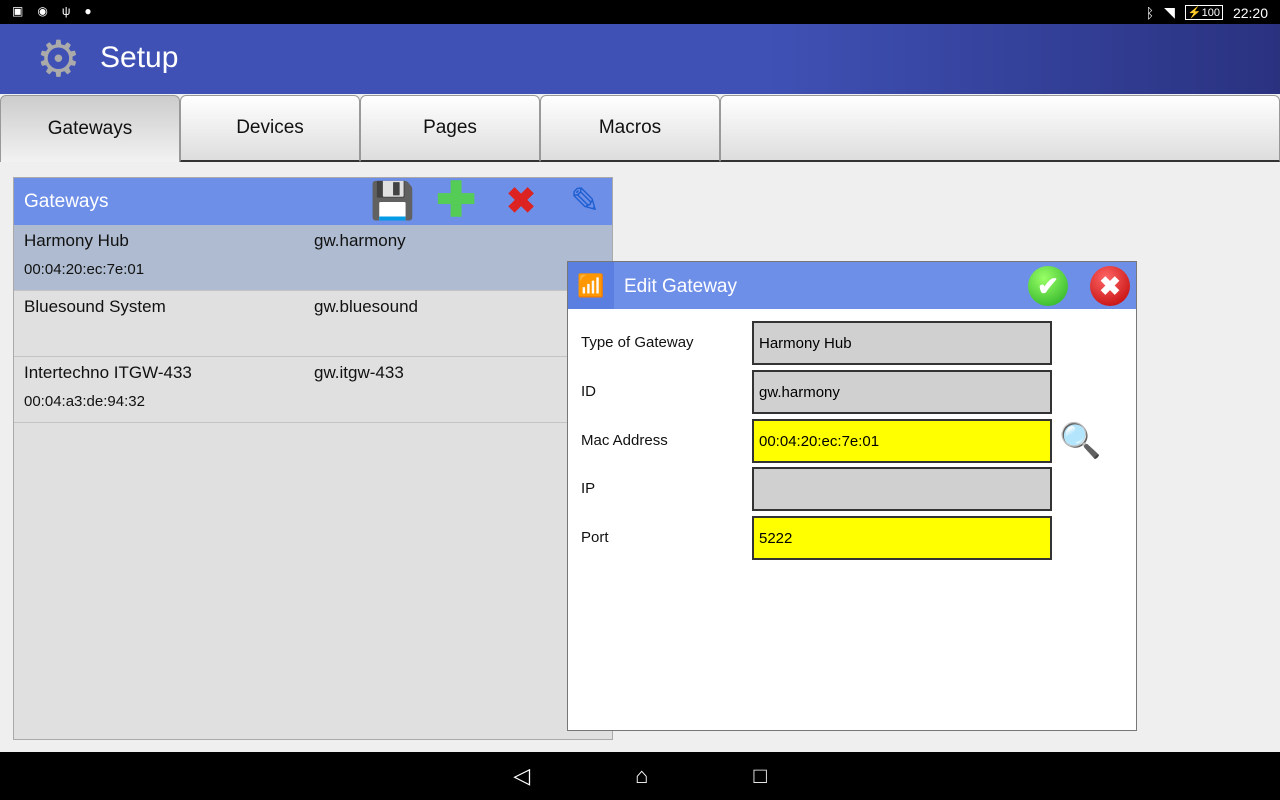 This screenshot has width=1280, height=800. Describe the element at coordinates (902, 392) in the screenshot. I see `id-field: gw.harmony` at that location.